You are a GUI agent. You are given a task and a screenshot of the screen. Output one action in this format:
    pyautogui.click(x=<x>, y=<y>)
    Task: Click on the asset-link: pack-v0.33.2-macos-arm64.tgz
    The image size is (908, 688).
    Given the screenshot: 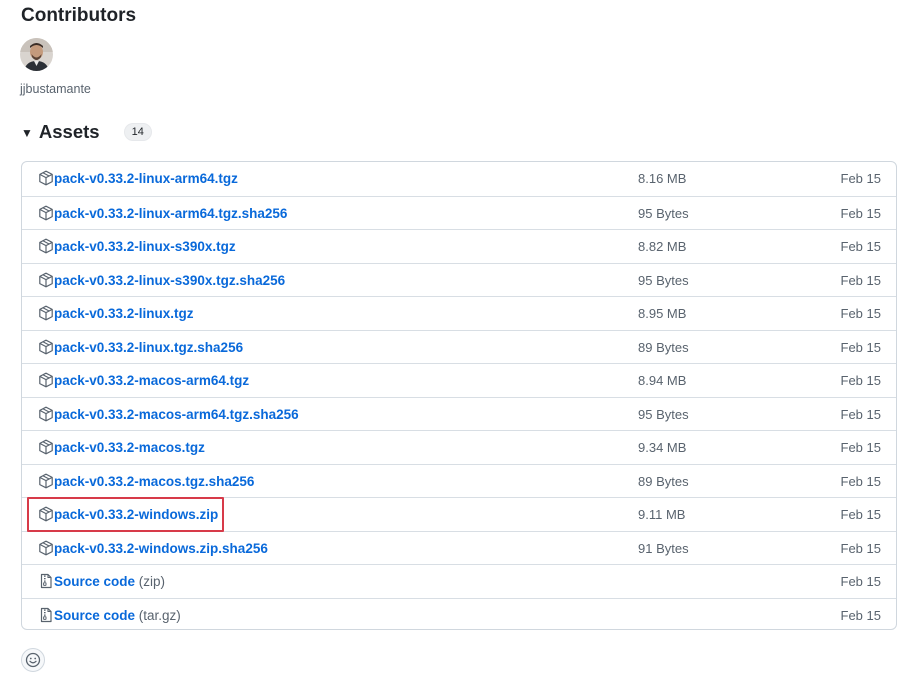 What is the action you would take?
    pyautogui.click(x=151, y=380)
    